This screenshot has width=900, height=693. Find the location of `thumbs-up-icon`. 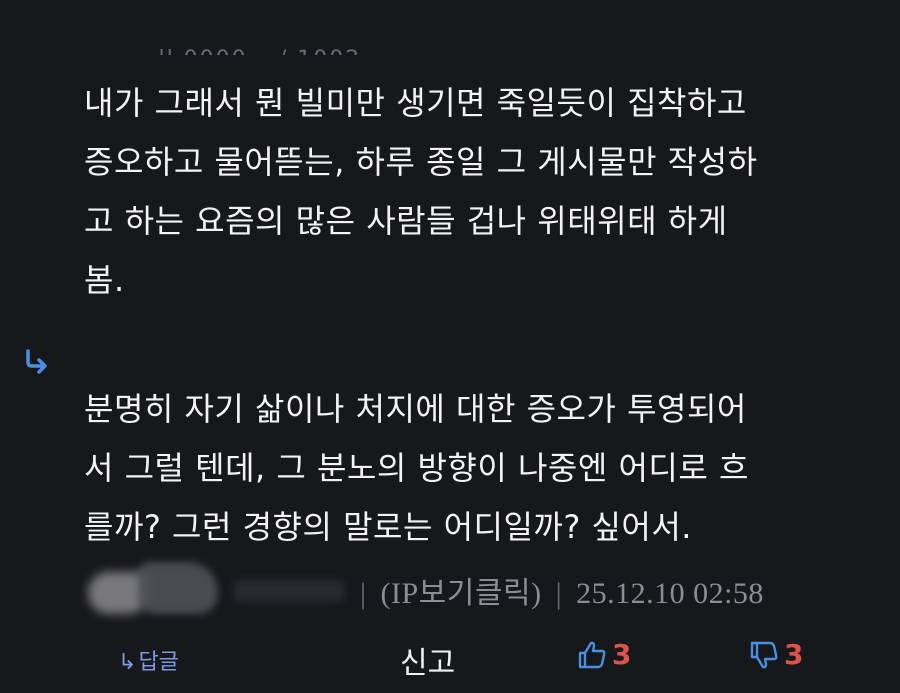

thumbs-up-icon is located at coordinates (592, 654).